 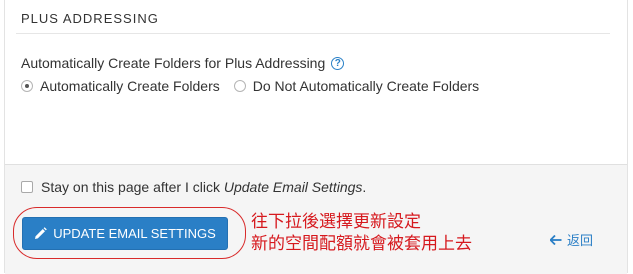 I want to click on back-label: 返回, so click(x=580, y=240).